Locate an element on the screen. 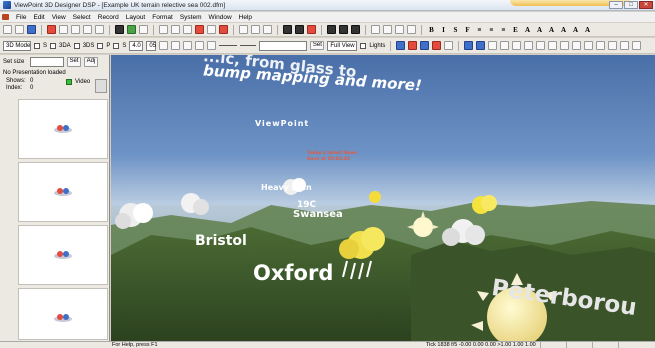 The image size is (655, 348). font-size-button: A is located at coordinates (527, 30).